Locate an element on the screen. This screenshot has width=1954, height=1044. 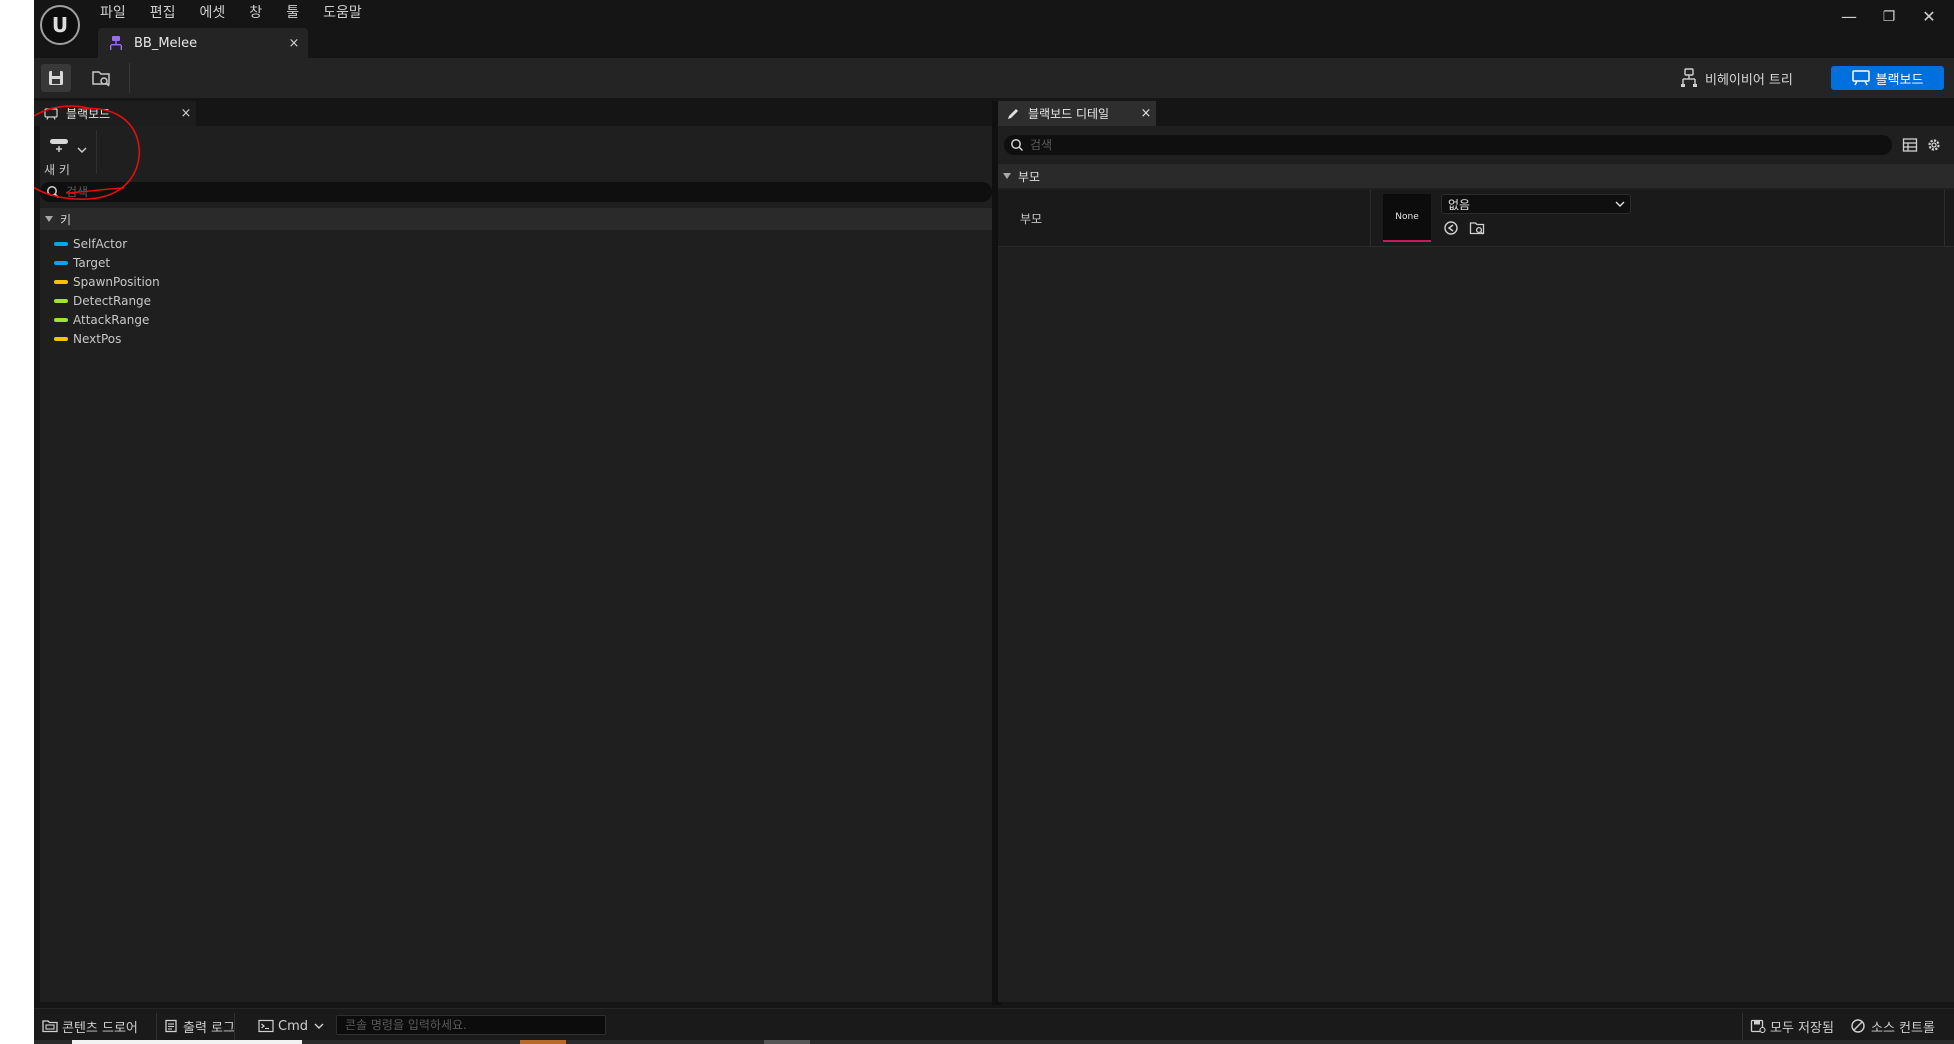
parent-asset-combo: 없음 is located at coordinates (1536, 204).